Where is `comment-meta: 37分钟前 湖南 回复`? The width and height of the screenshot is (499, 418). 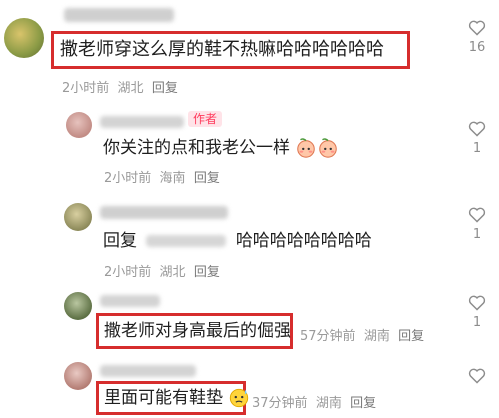 comment-meta: 37分钟前 湖南 回复 is located at coordinates (314, 401).